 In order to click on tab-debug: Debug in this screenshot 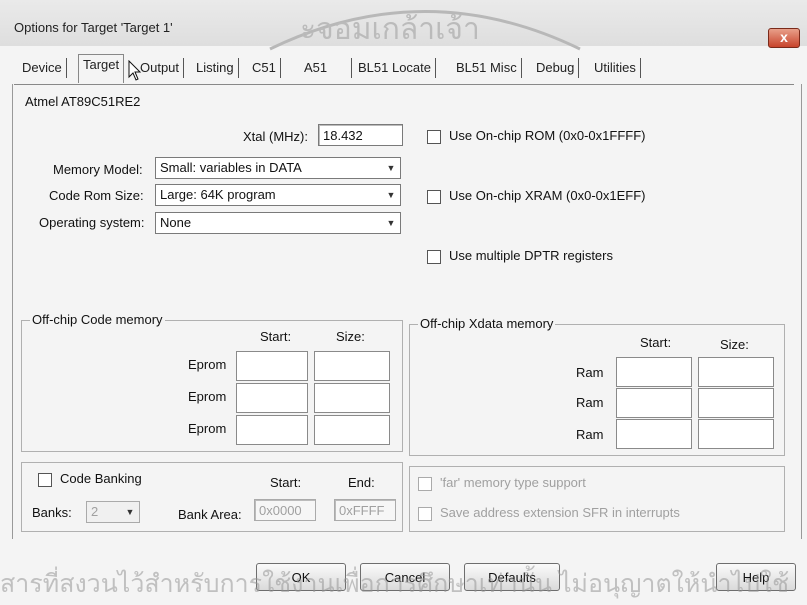, I will do `click(556, 68)`.